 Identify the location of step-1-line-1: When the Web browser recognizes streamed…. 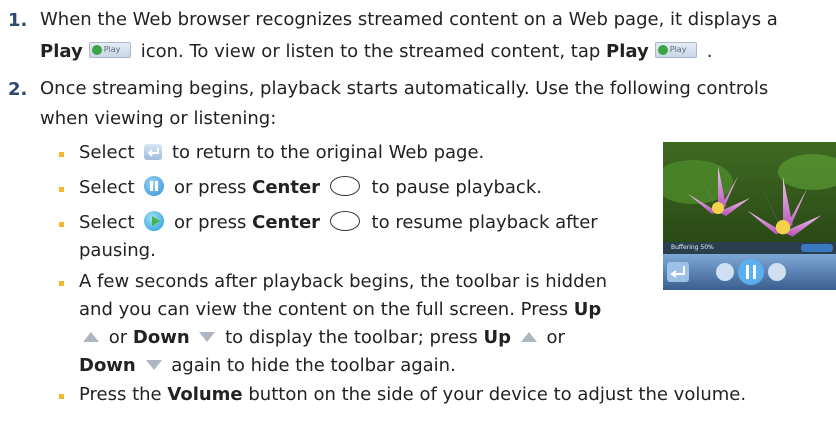
(409, 19).